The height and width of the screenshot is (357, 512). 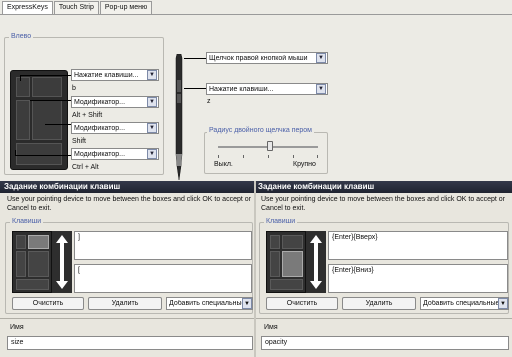 What do you see at coordinates (79, 141) in the screenshot?
I see `expresskey-3-caption: Shift` at bounding box center [79, 141].